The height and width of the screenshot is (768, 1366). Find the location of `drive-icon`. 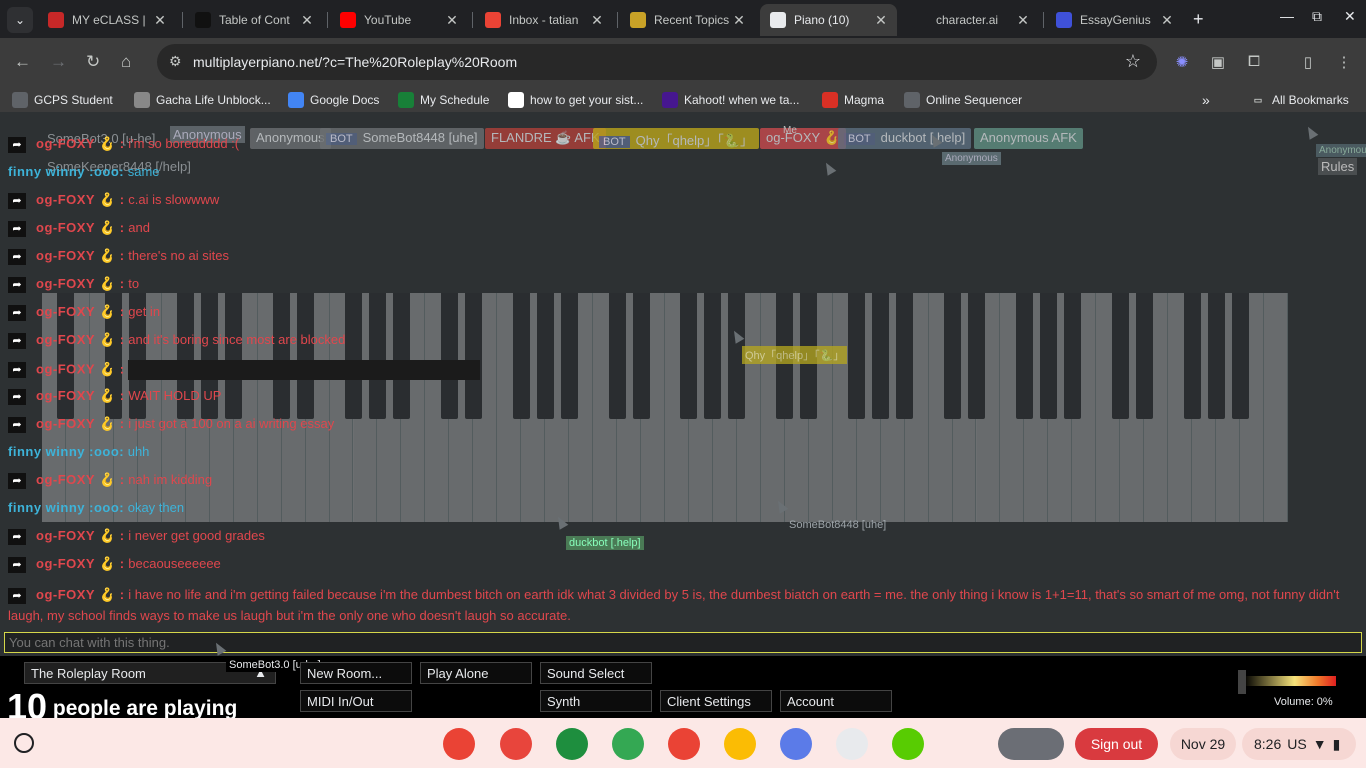

drive-icon is located at coordinates (628, 744).